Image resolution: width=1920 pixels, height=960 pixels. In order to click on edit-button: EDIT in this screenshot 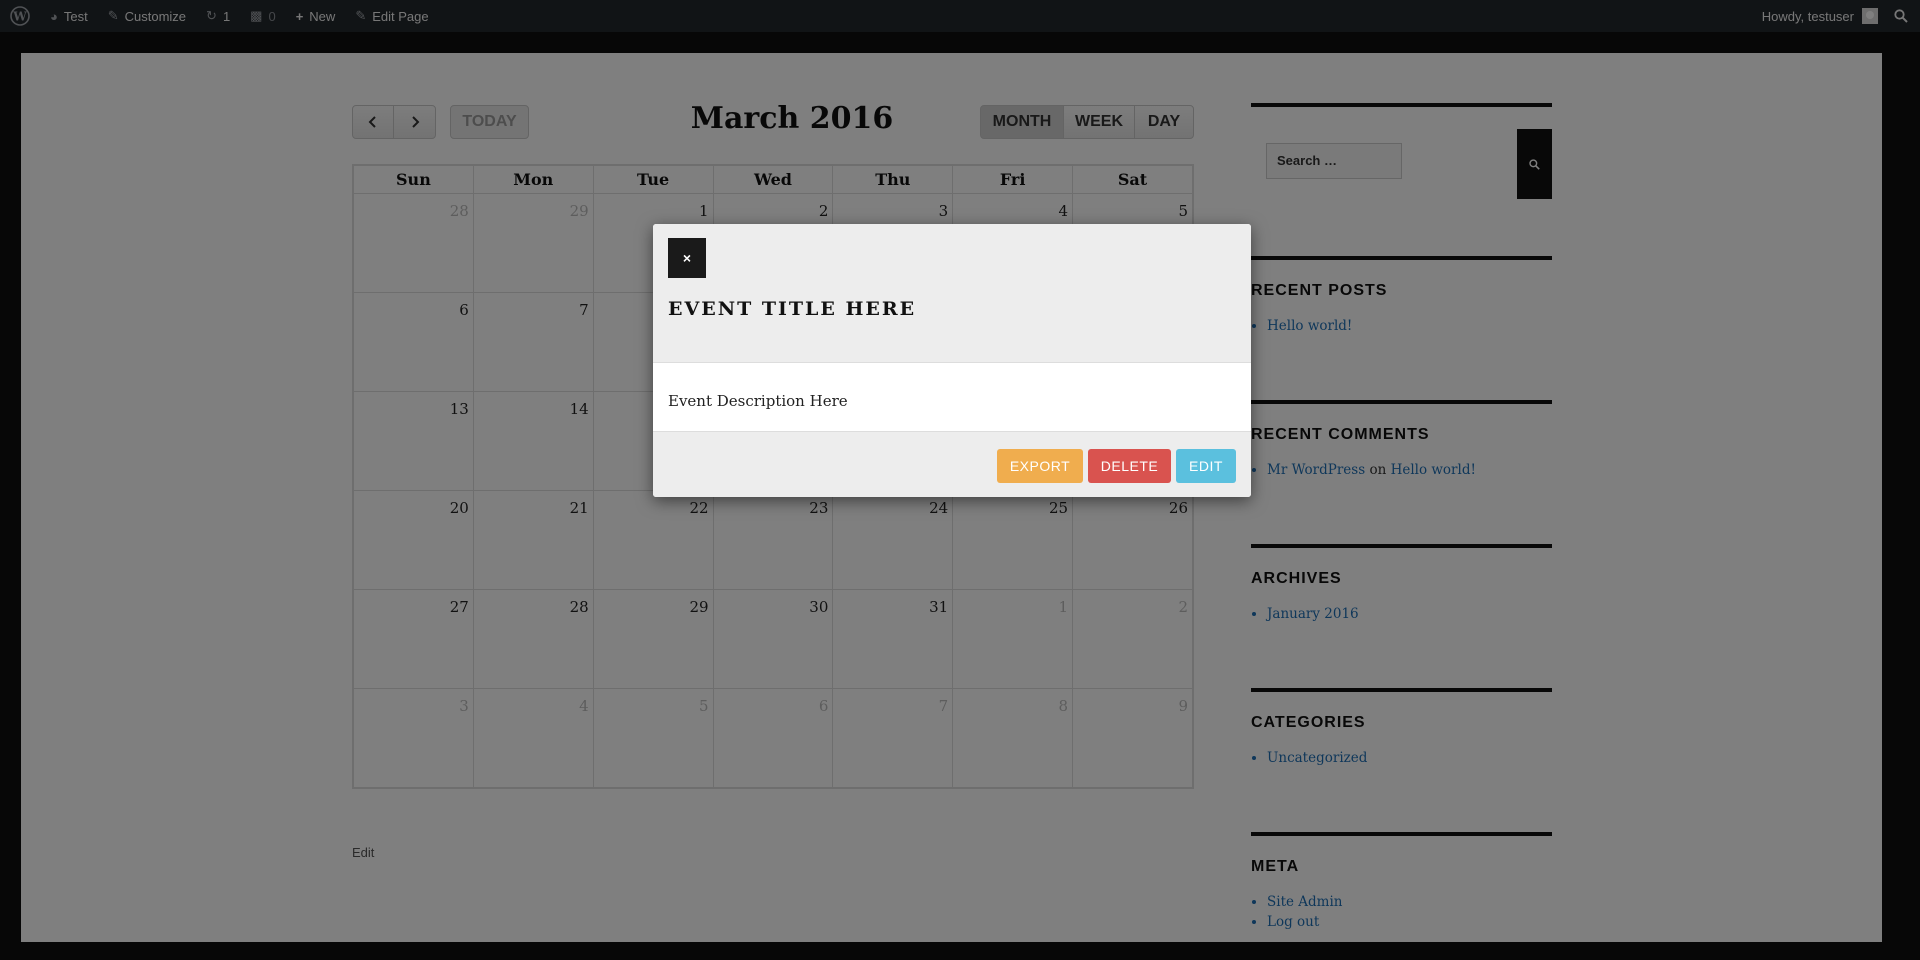, I will do `click(1206, 466)`.